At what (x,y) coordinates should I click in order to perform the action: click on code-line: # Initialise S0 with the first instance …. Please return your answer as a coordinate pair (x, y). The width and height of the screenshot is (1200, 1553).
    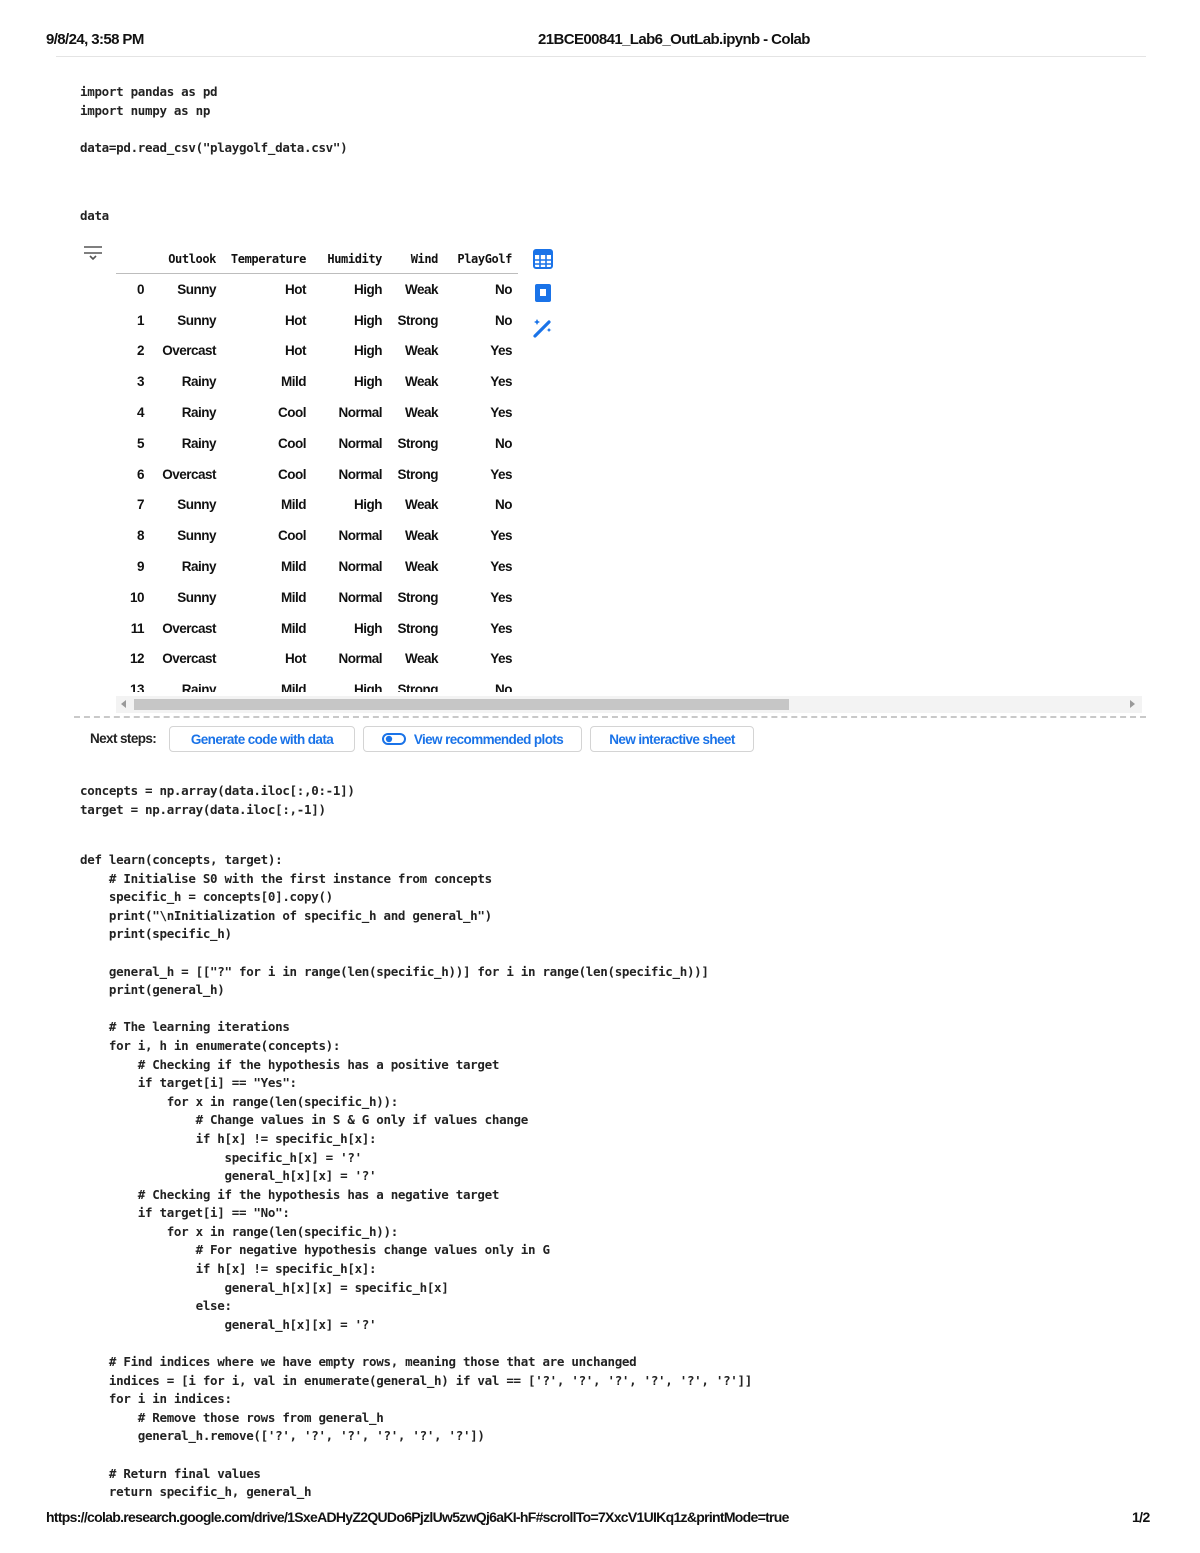
    Looking at the image, I should click on (286, 878).